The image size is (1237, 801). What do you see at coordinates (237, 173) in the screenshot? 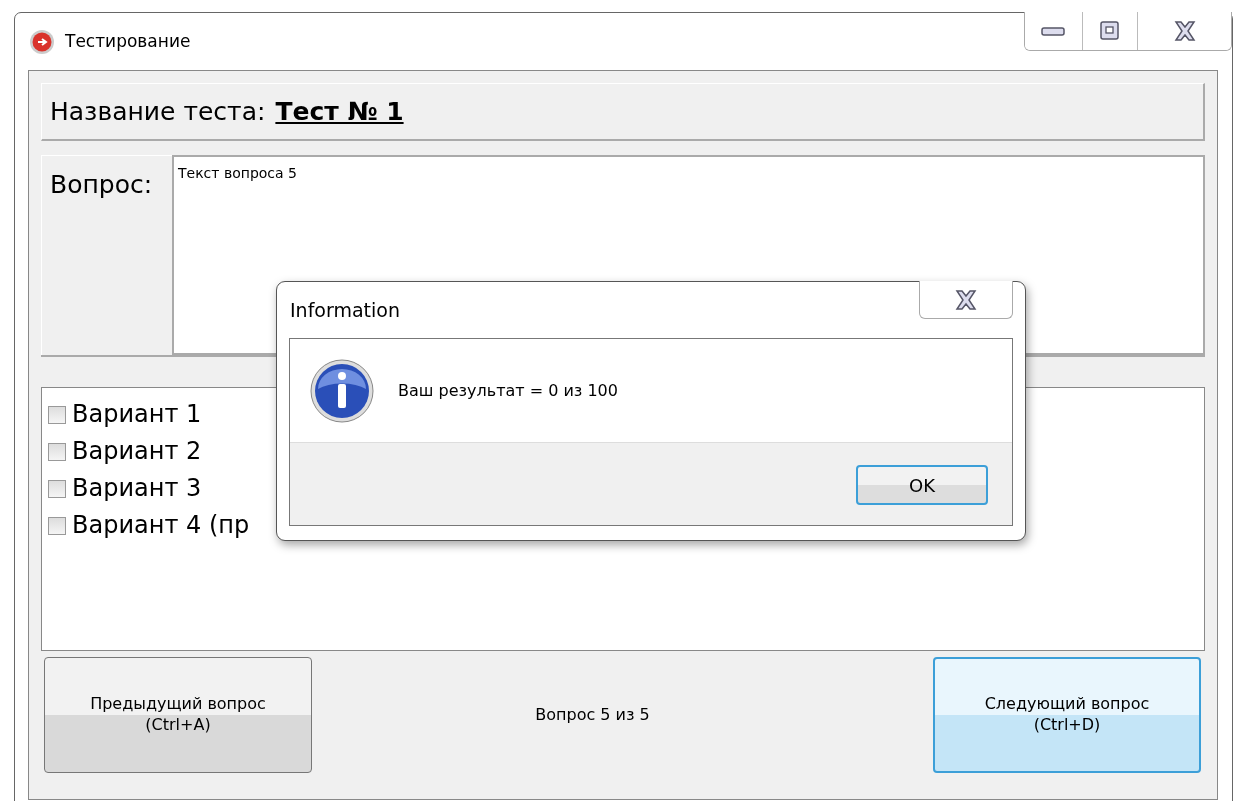
I see `question-text: Текст вопроса 5` at bounding box center [237, 173].